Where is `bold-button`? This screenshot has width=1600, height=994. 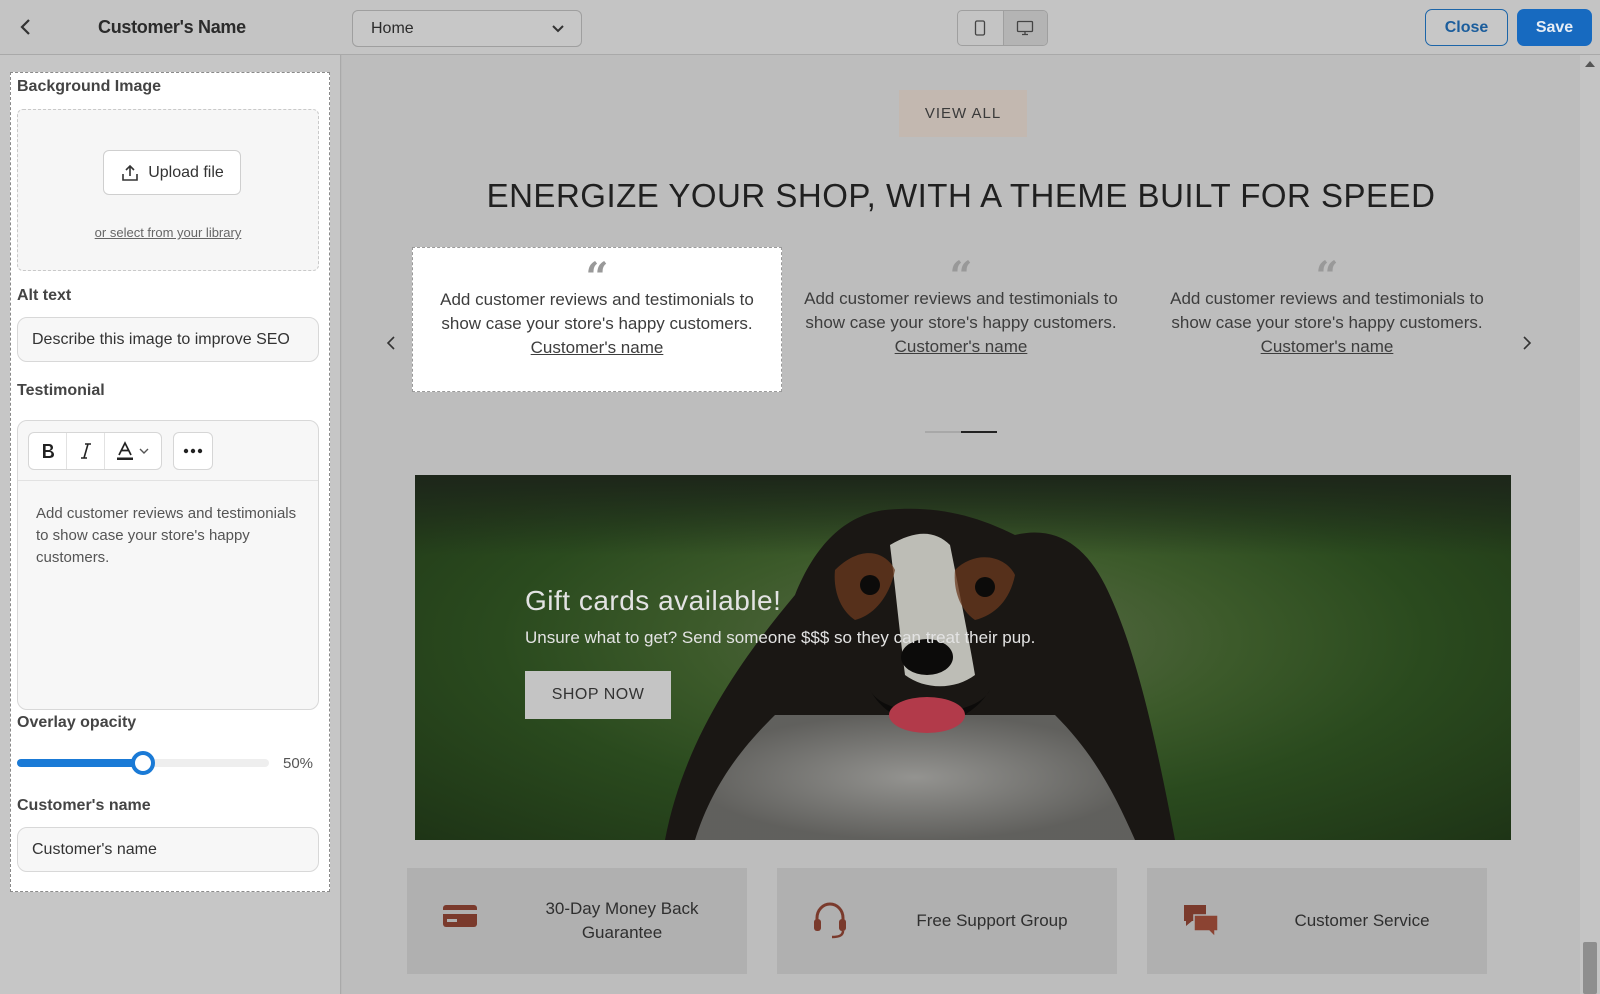 bold-button is located at coordinates (48, 451).